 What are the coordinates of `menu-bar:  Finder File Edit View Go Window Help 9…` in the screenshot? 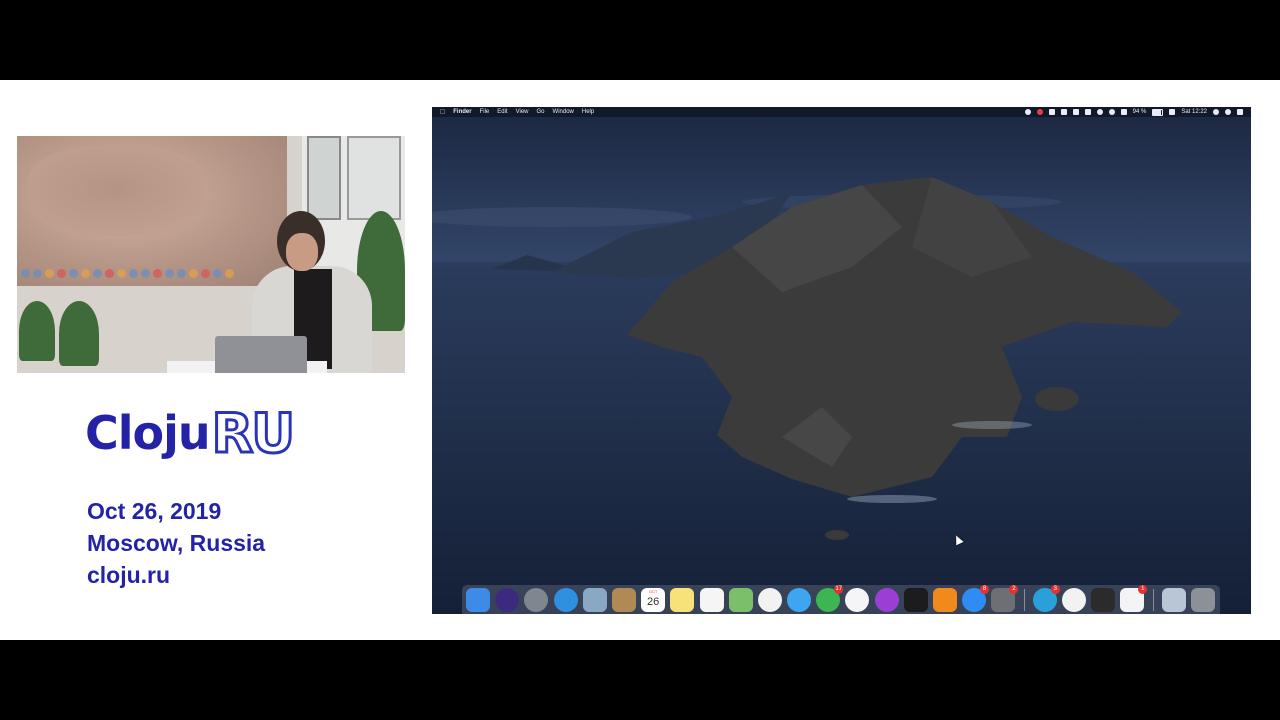 It's located at (841, 112).